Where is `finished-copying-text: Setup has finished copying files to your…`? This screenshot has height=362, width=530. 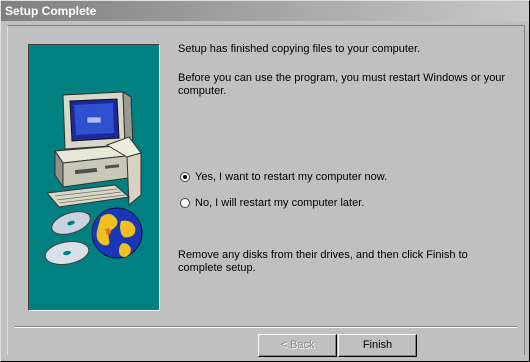
finished-copying-text: Setup has finished copying files to your… is located at coordinates (299, 49).